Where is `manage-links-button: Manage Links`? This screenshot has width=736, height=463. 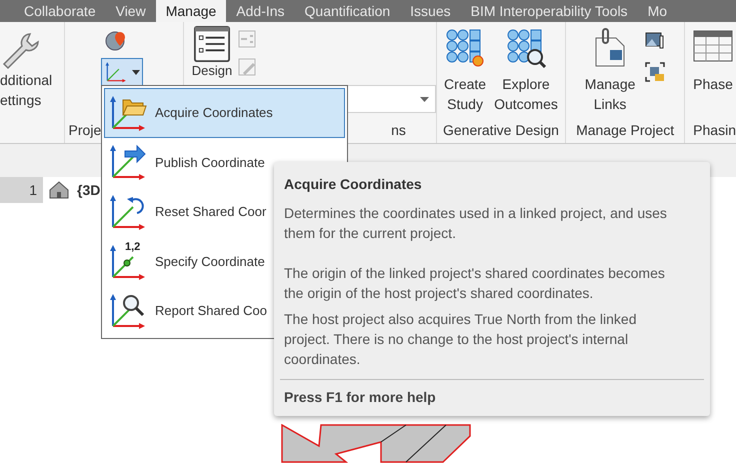
manage-links-button: Manage Links is located at coordinates (610, 74).